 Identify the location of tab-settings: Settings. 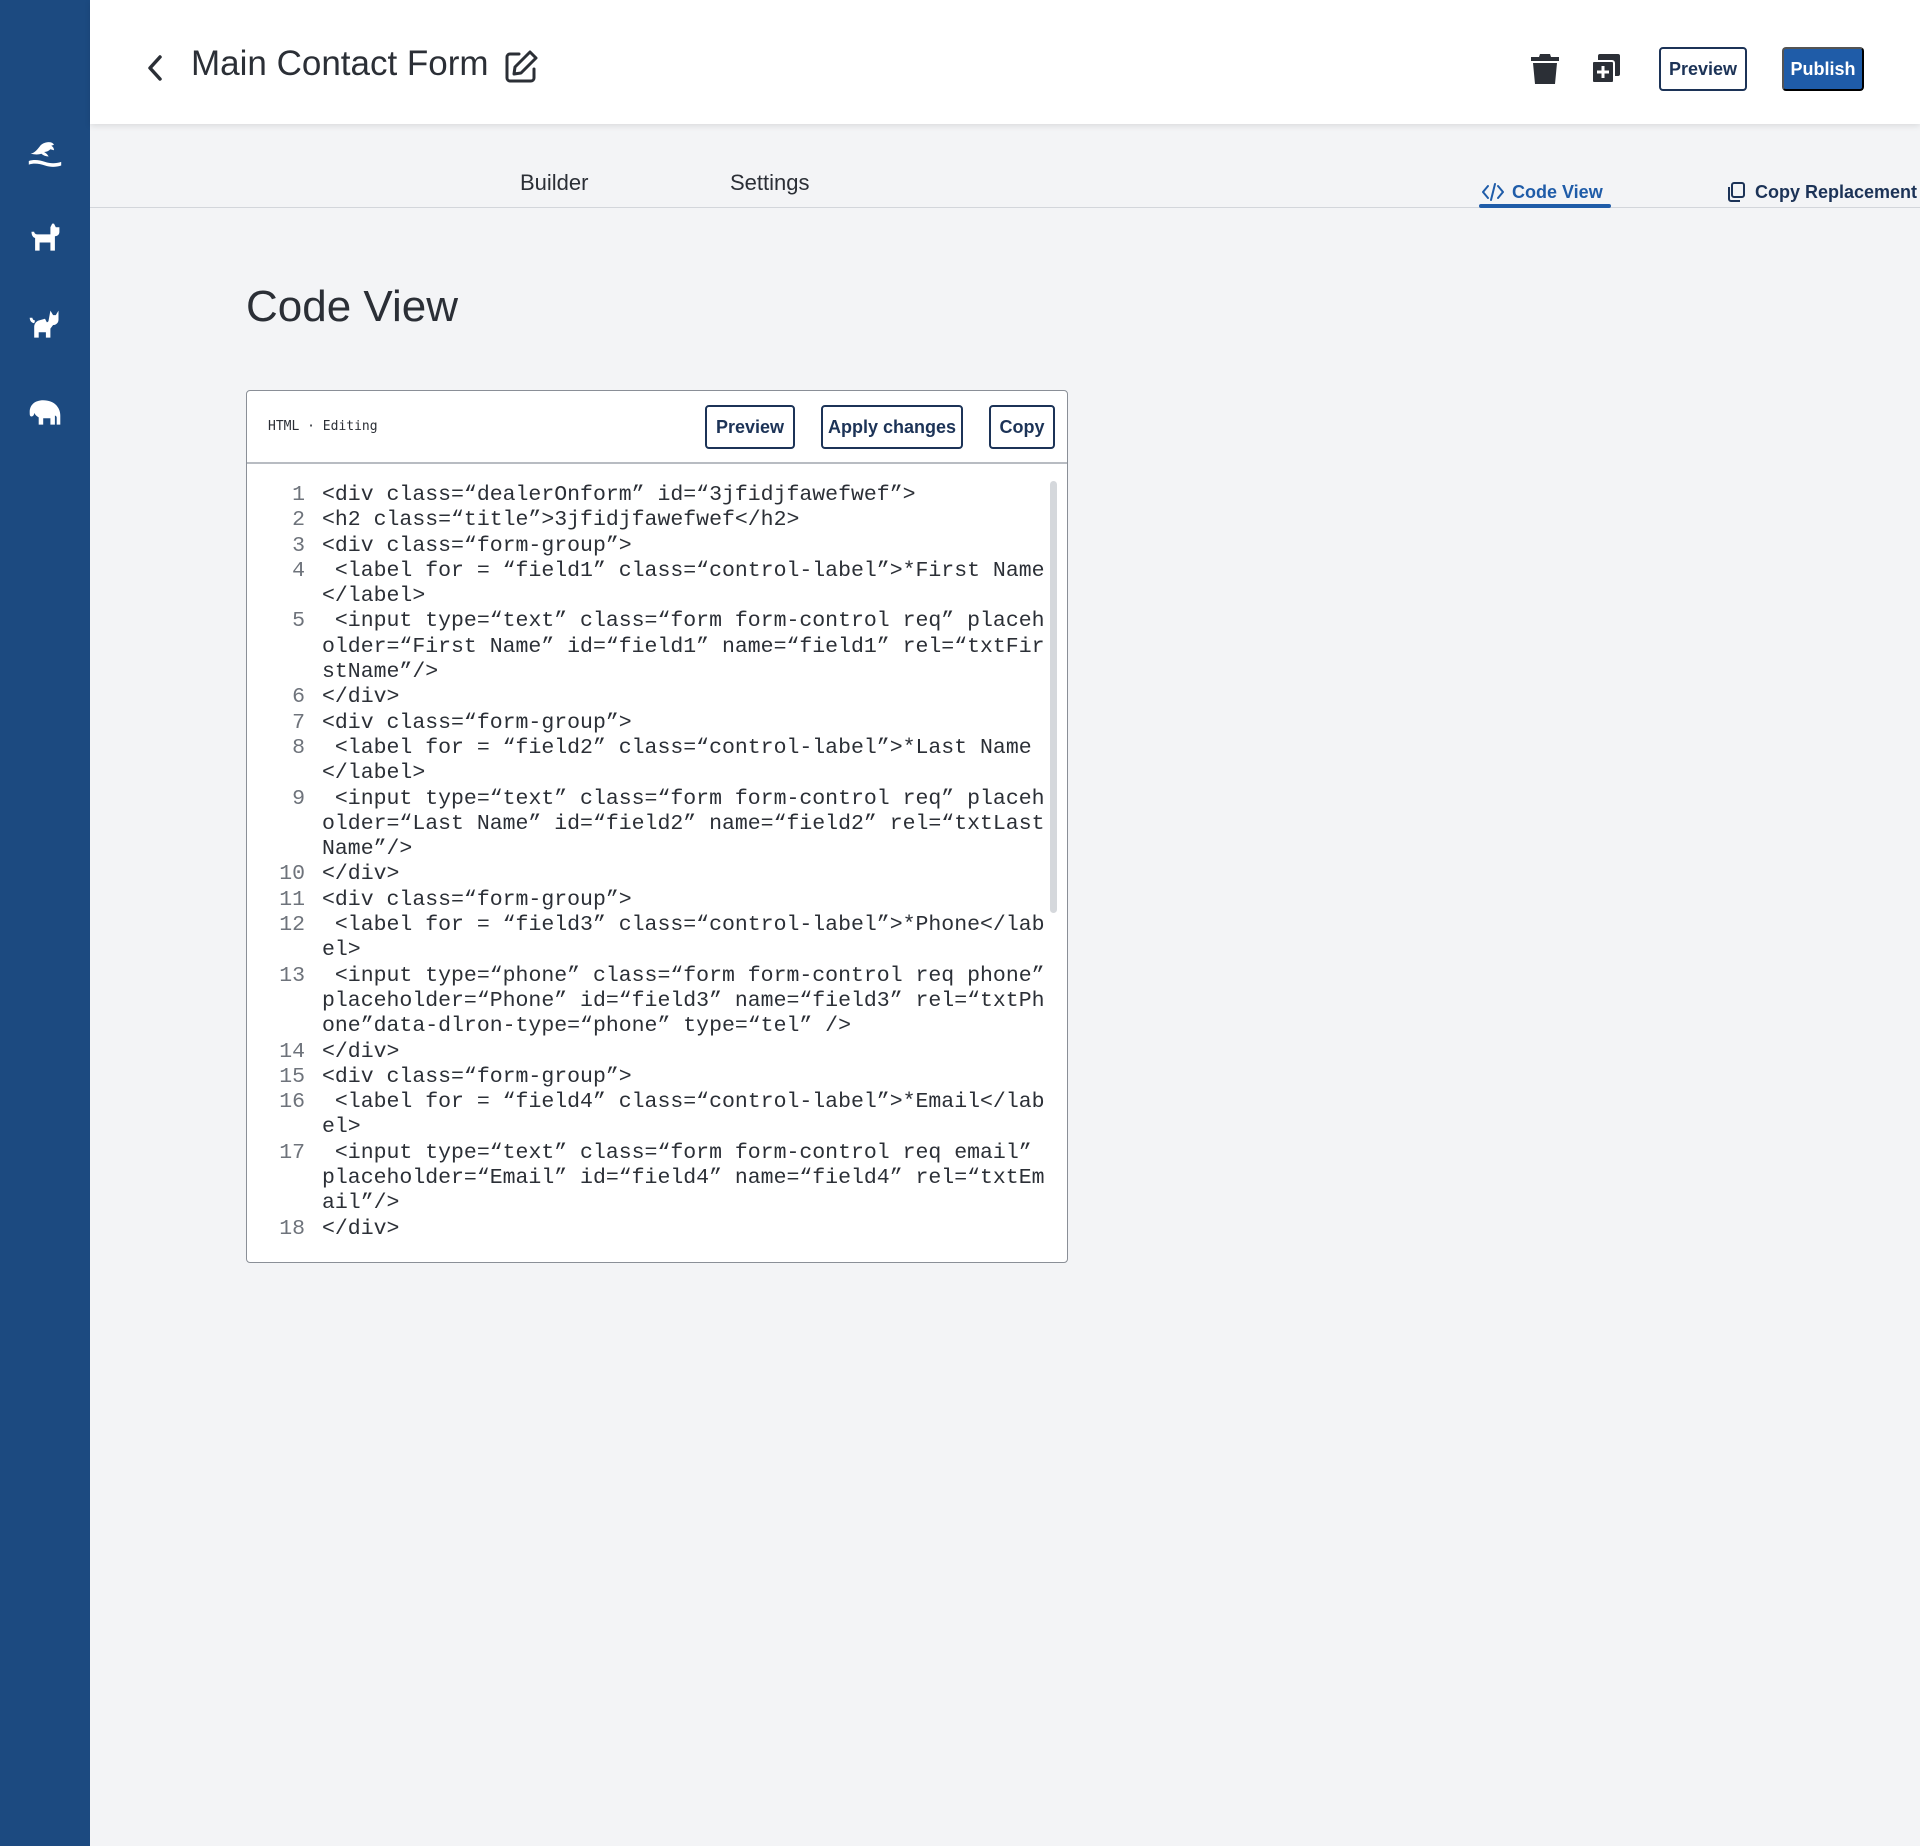
(770, 183).